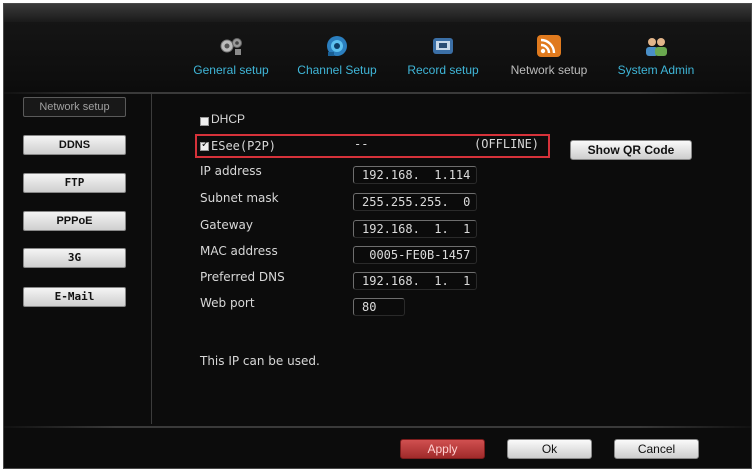 The image size is (755, 472). I want to click on esee-label: ESee(P2P), so click(244, 146).